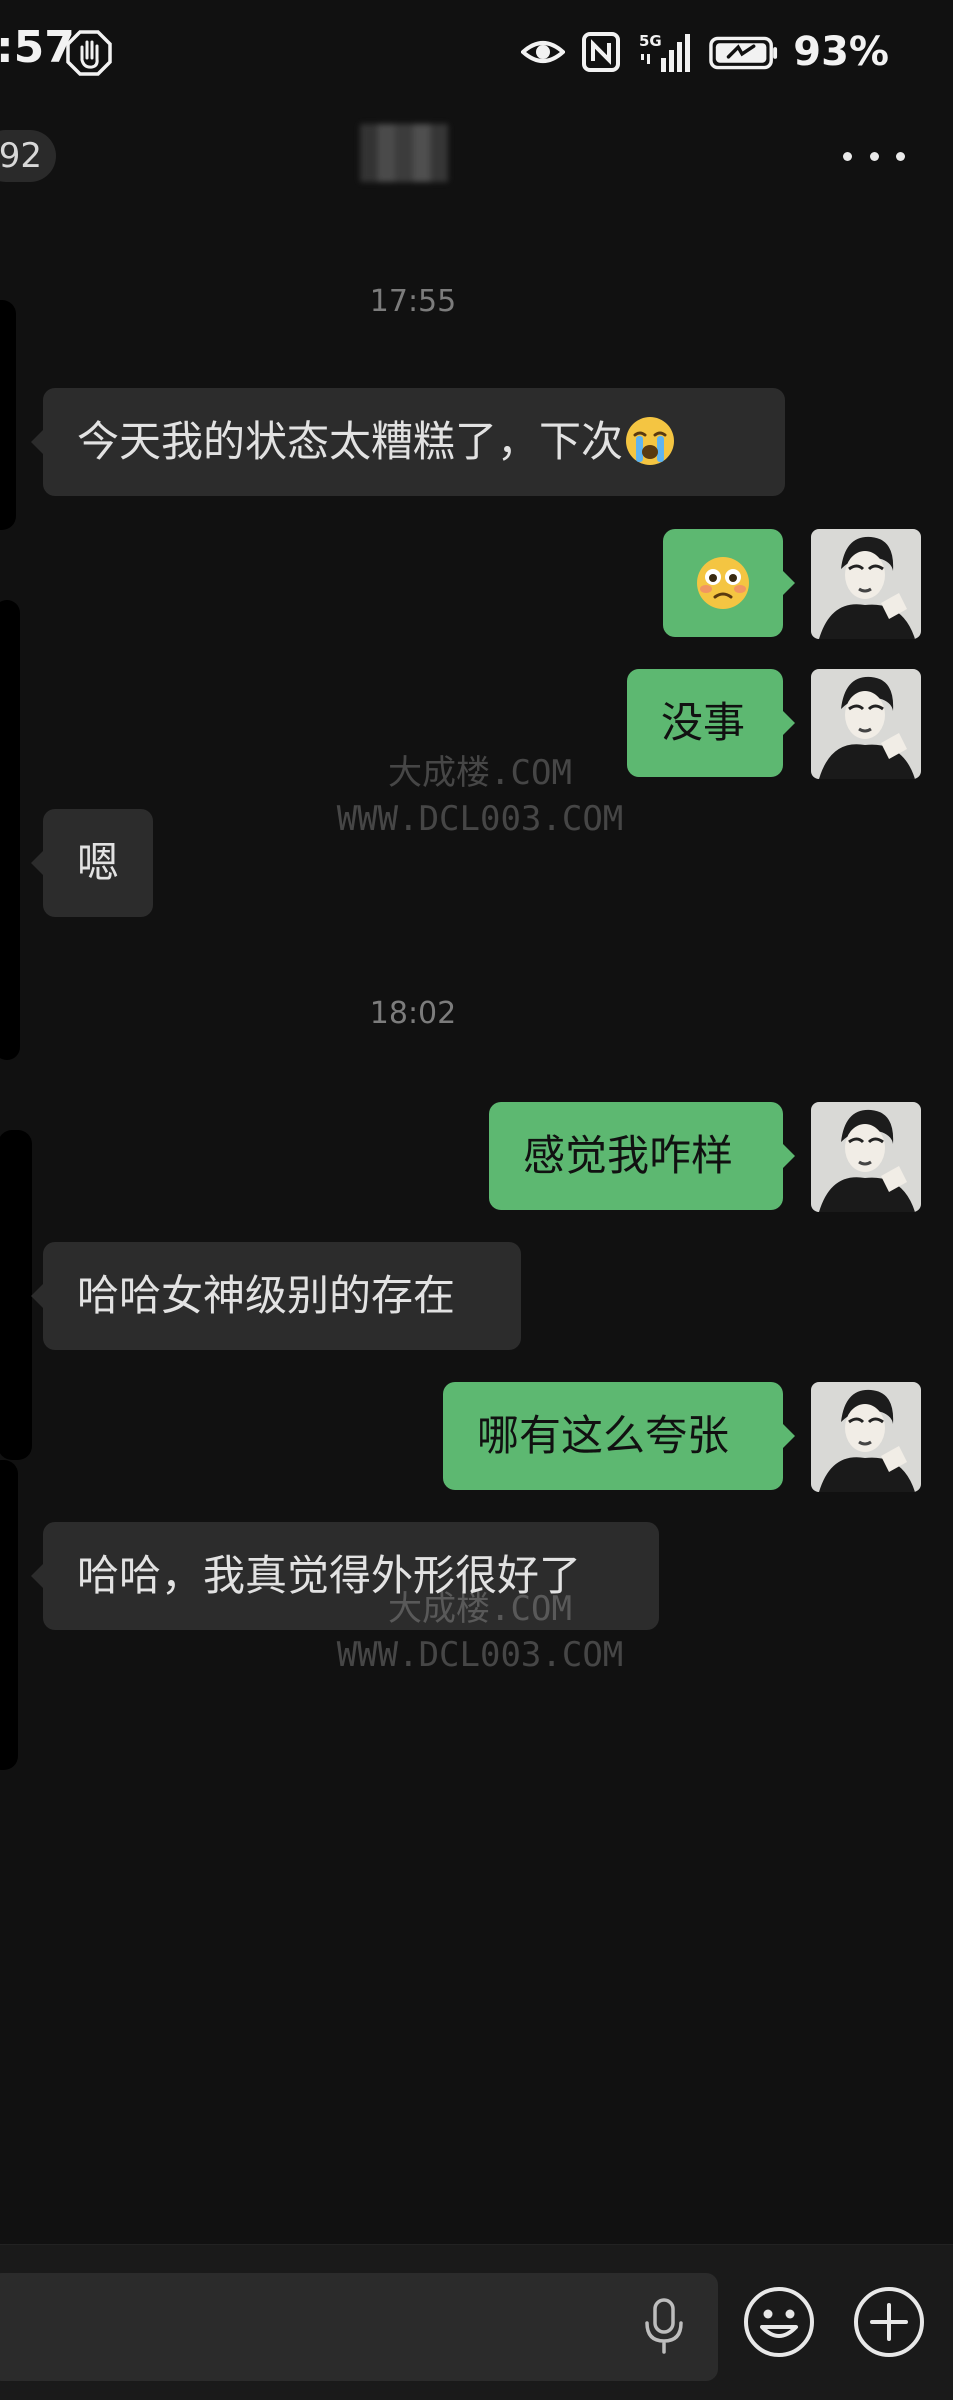 This screenshot has width=953, height=2400. I want to click on 5g-label: 5G, so click(650, 41).